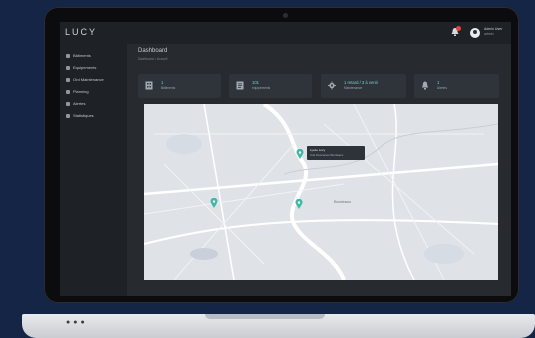  I want to click on map-popup: Lycée Lucy Cité Descartes Bordeaux, so click(336, 153).